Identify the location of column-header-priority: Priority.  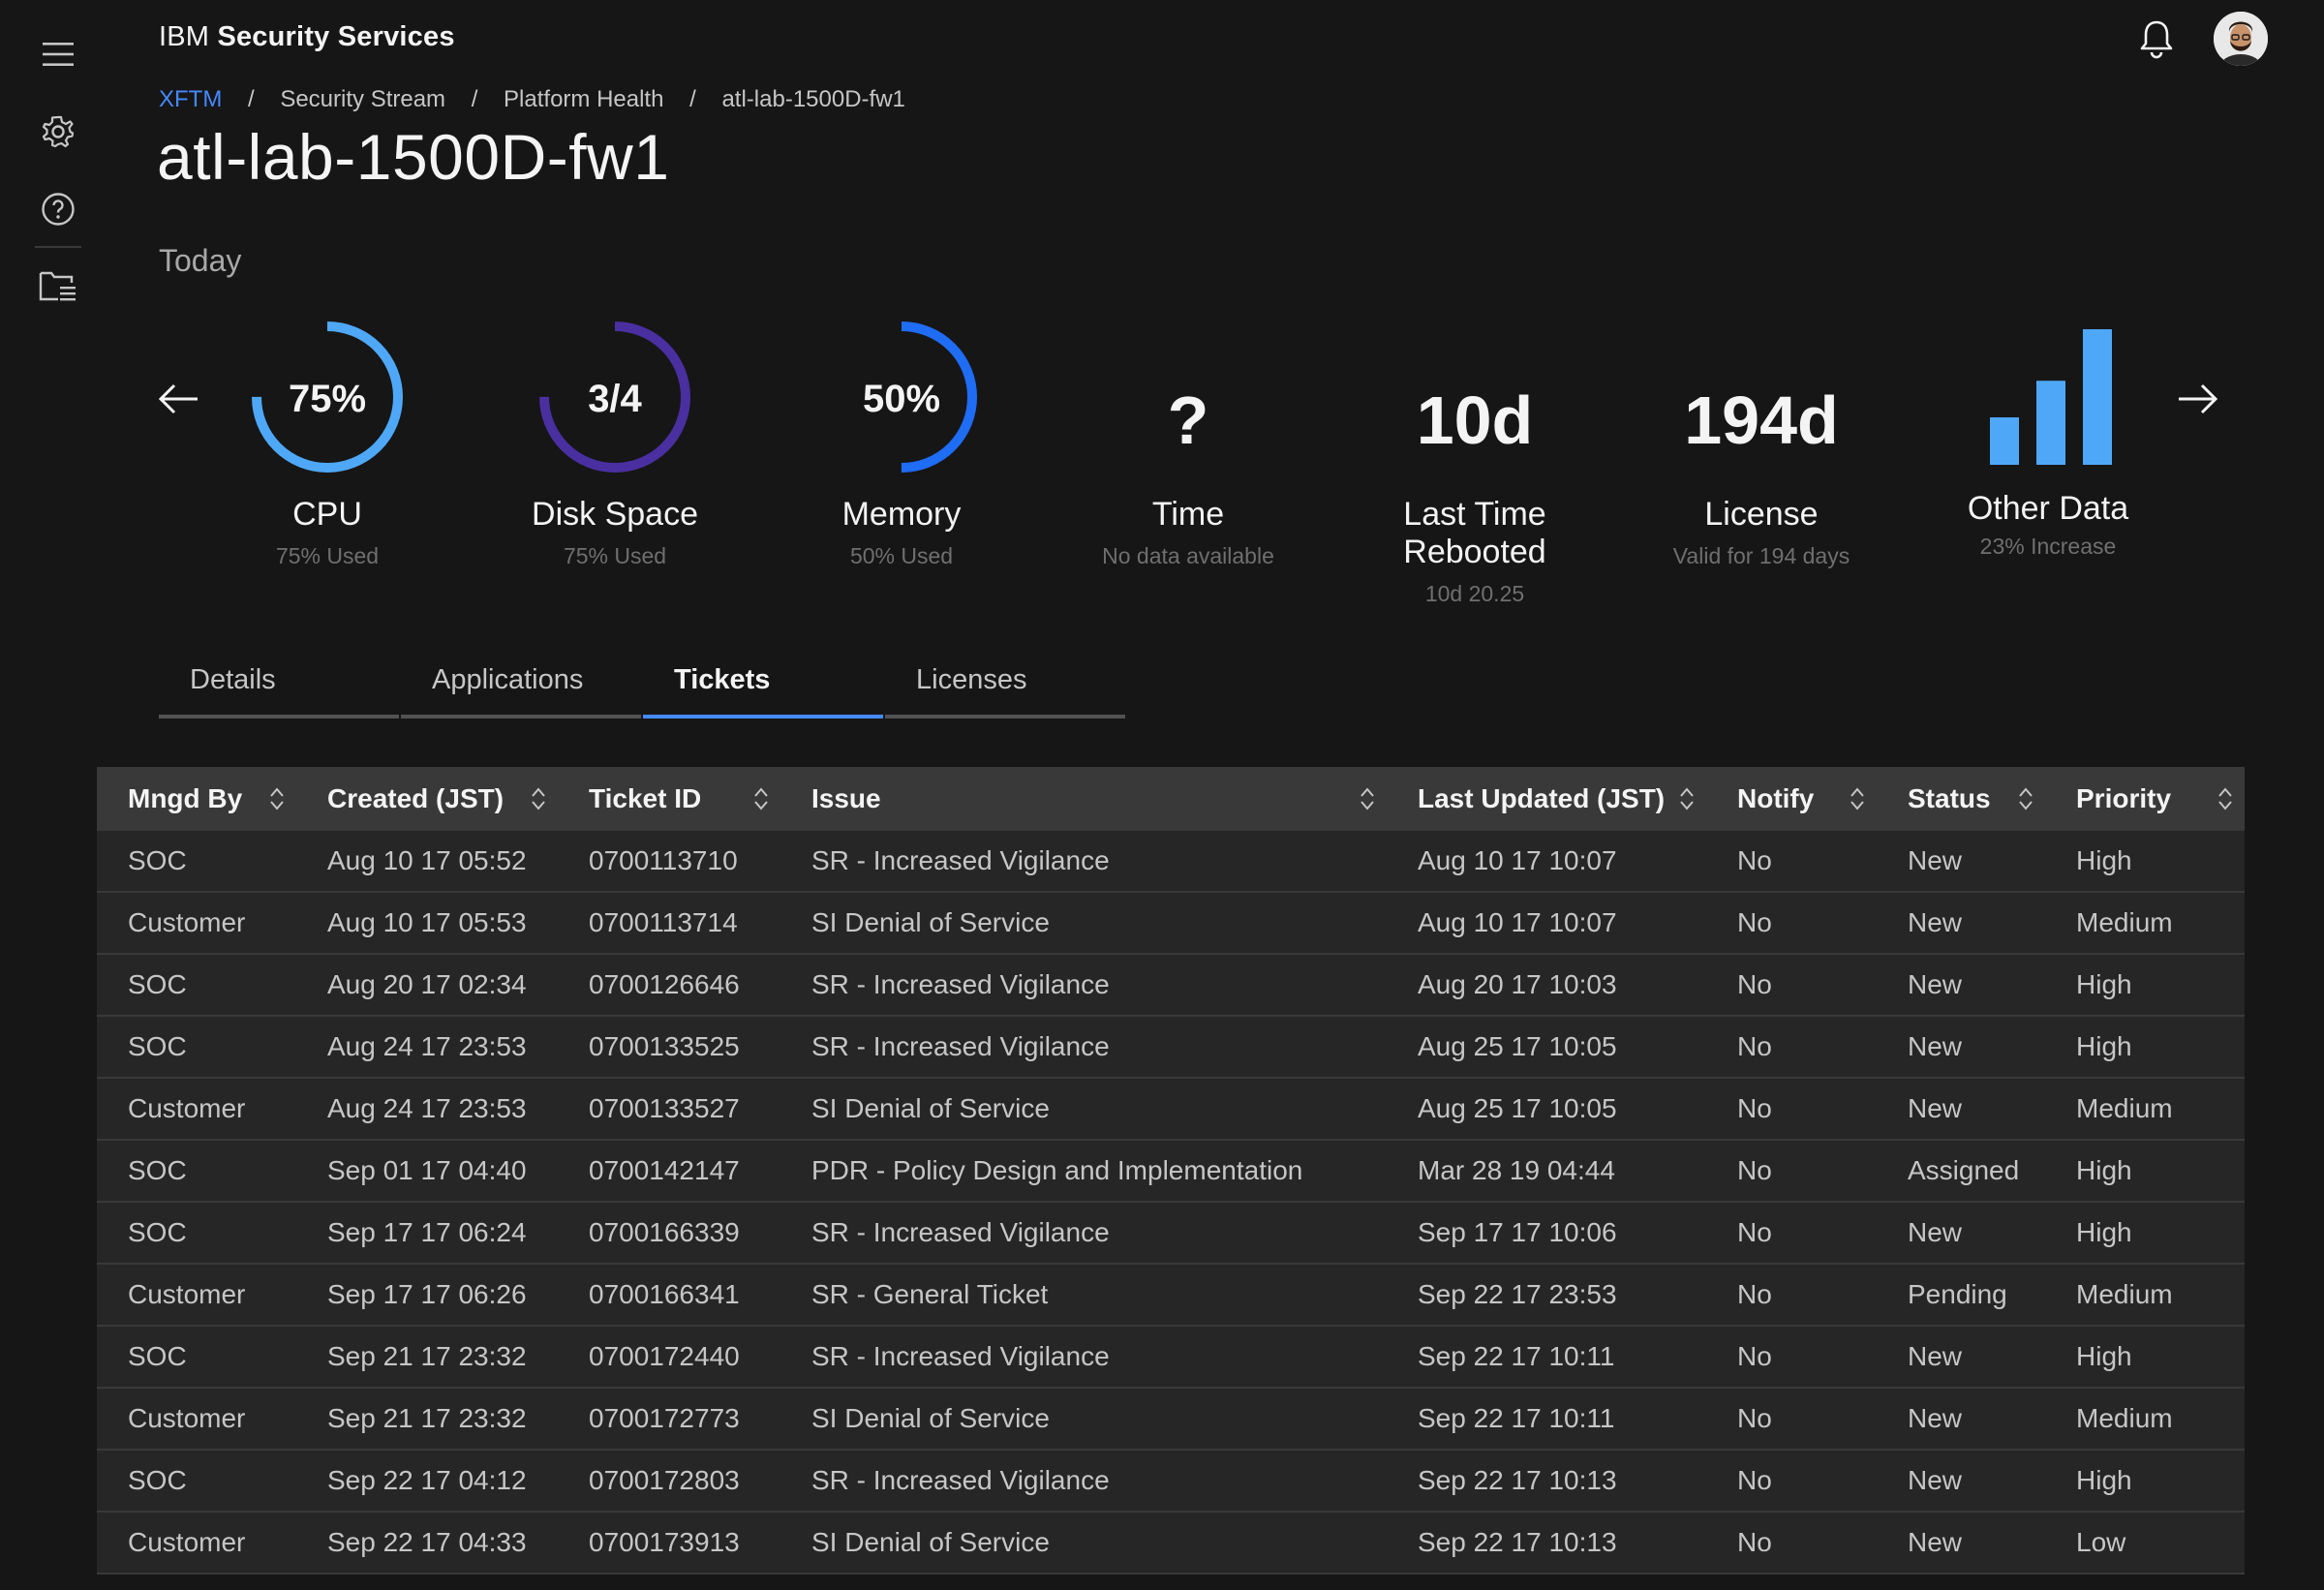
(2145, 799).